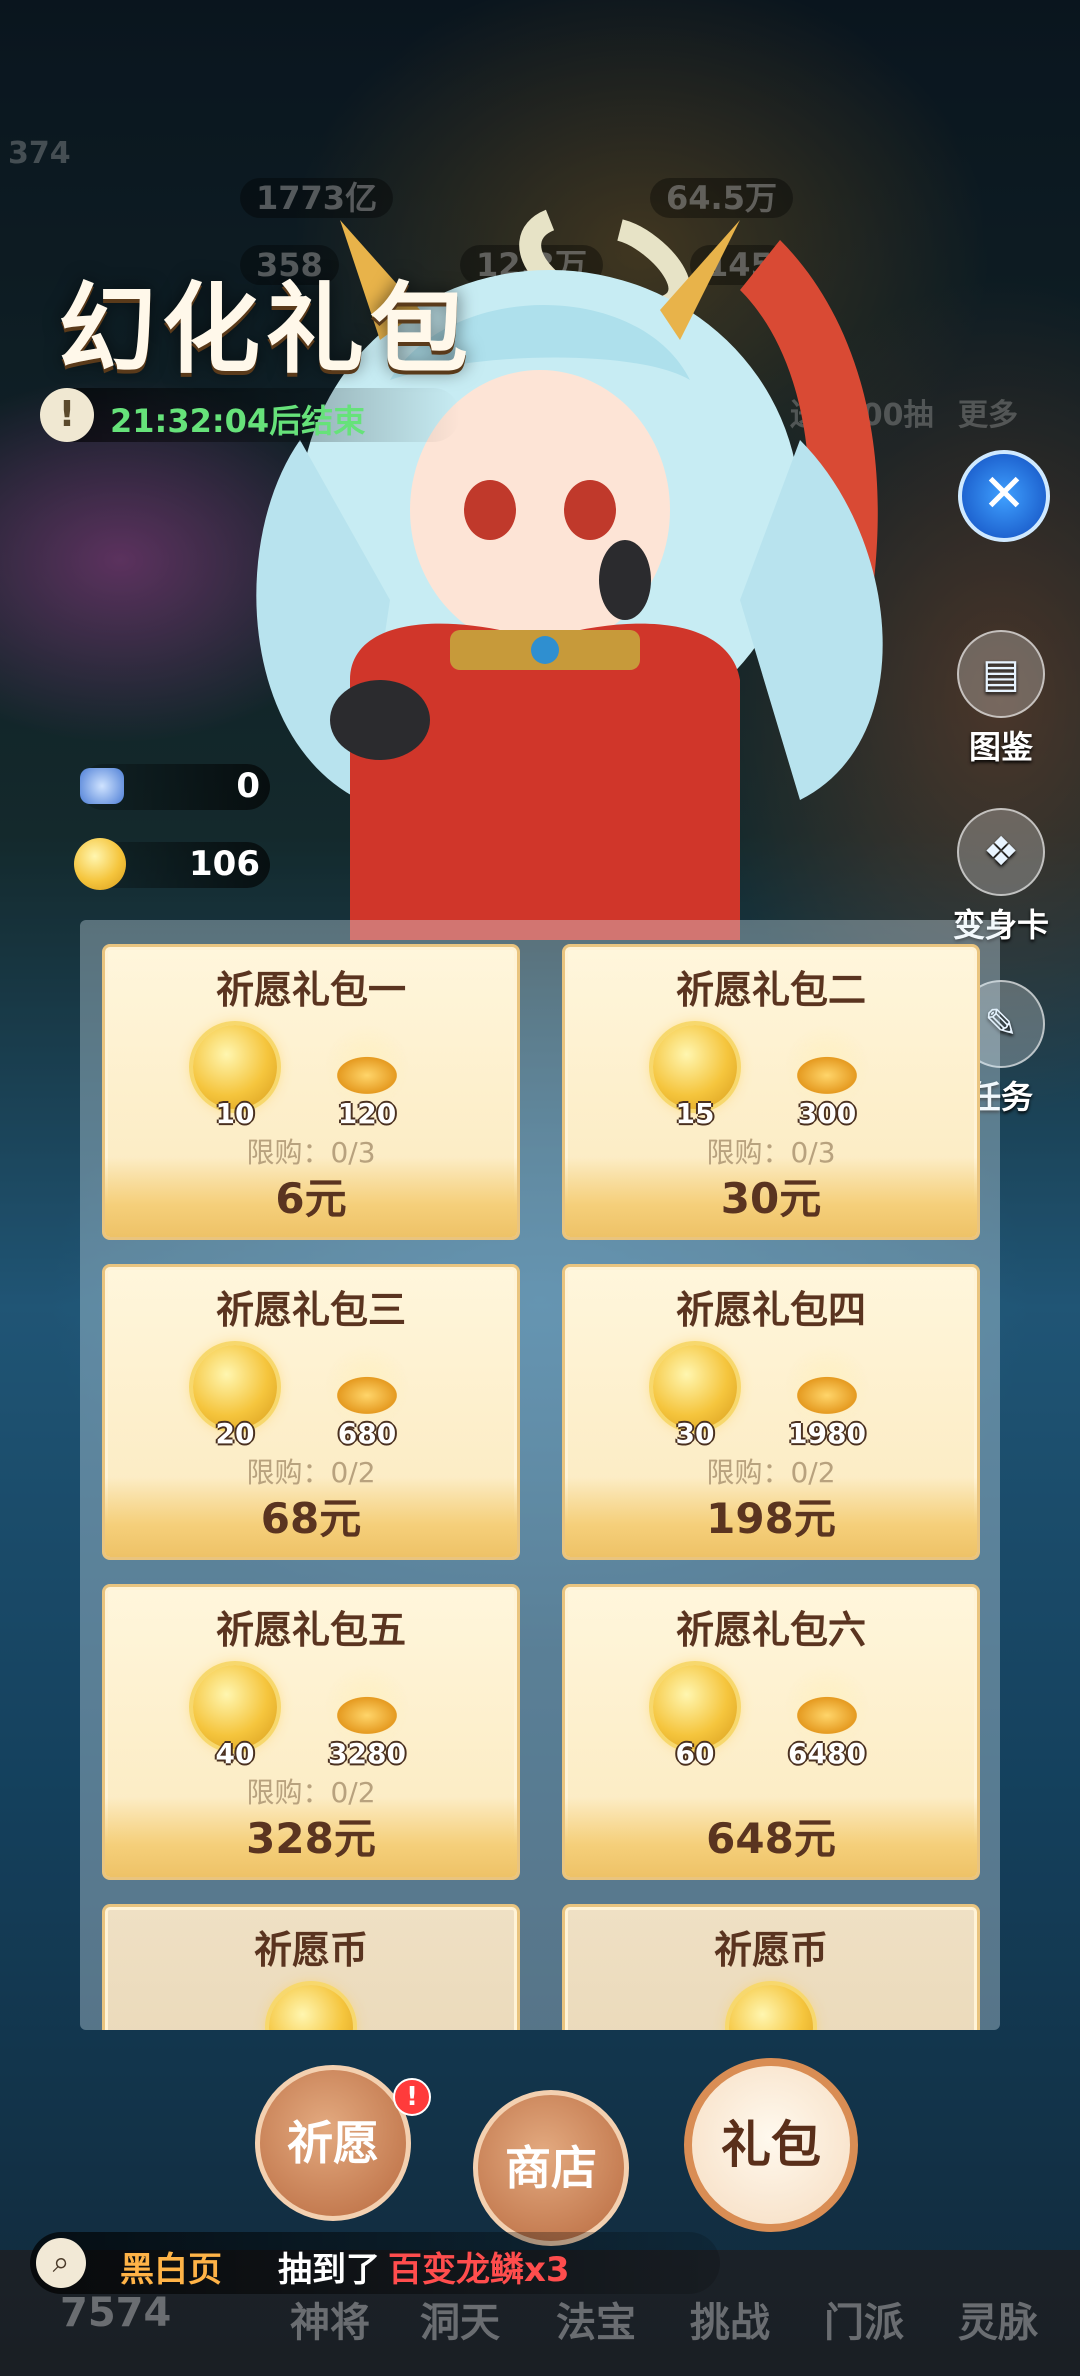 The width and height of the screenshot is (1080, 2376). Describe the element at coordinates (367, 1753) in the screenshot. I see `reward-qty: 3280` at that location.